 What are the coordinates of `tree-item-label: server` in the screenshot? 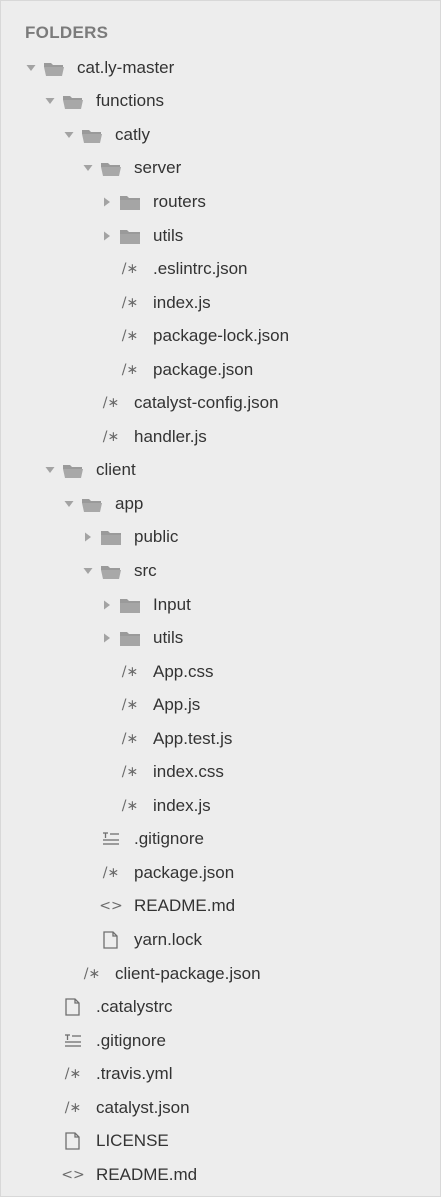 It's located at (158, 168).